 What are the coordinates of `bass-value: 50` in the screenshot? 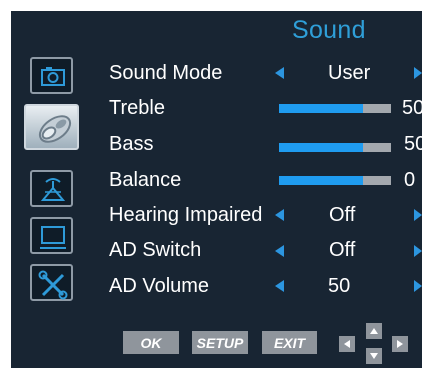 It's located at (413, 144).